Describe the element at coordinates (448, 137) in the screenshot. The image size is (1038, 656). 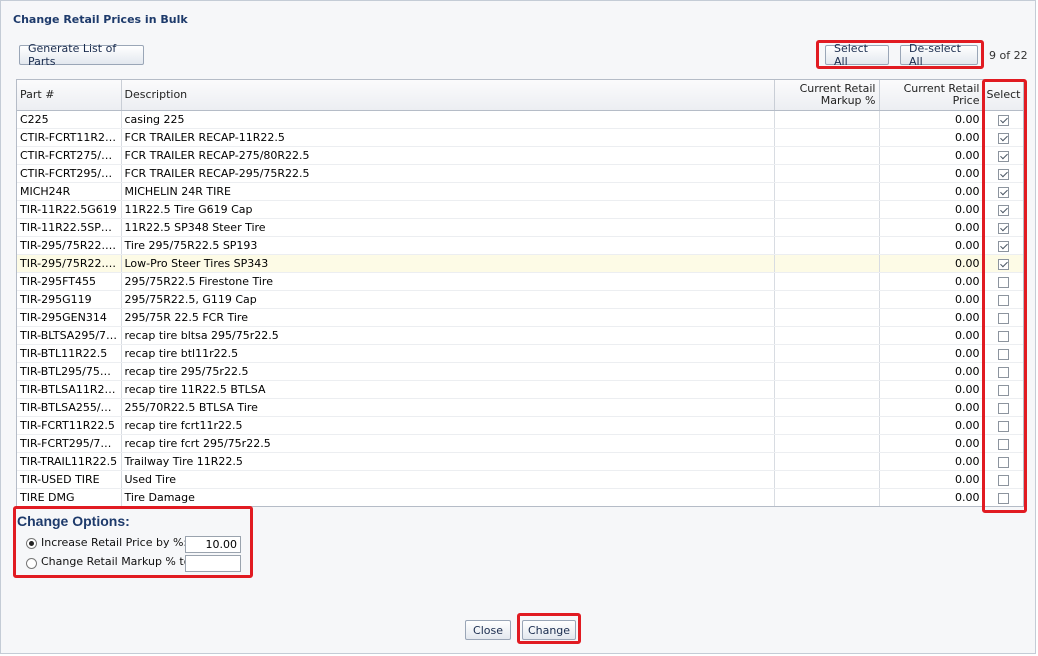
I see `cell-description: FCR TRAILER RECAP-11R22.5` at that location.